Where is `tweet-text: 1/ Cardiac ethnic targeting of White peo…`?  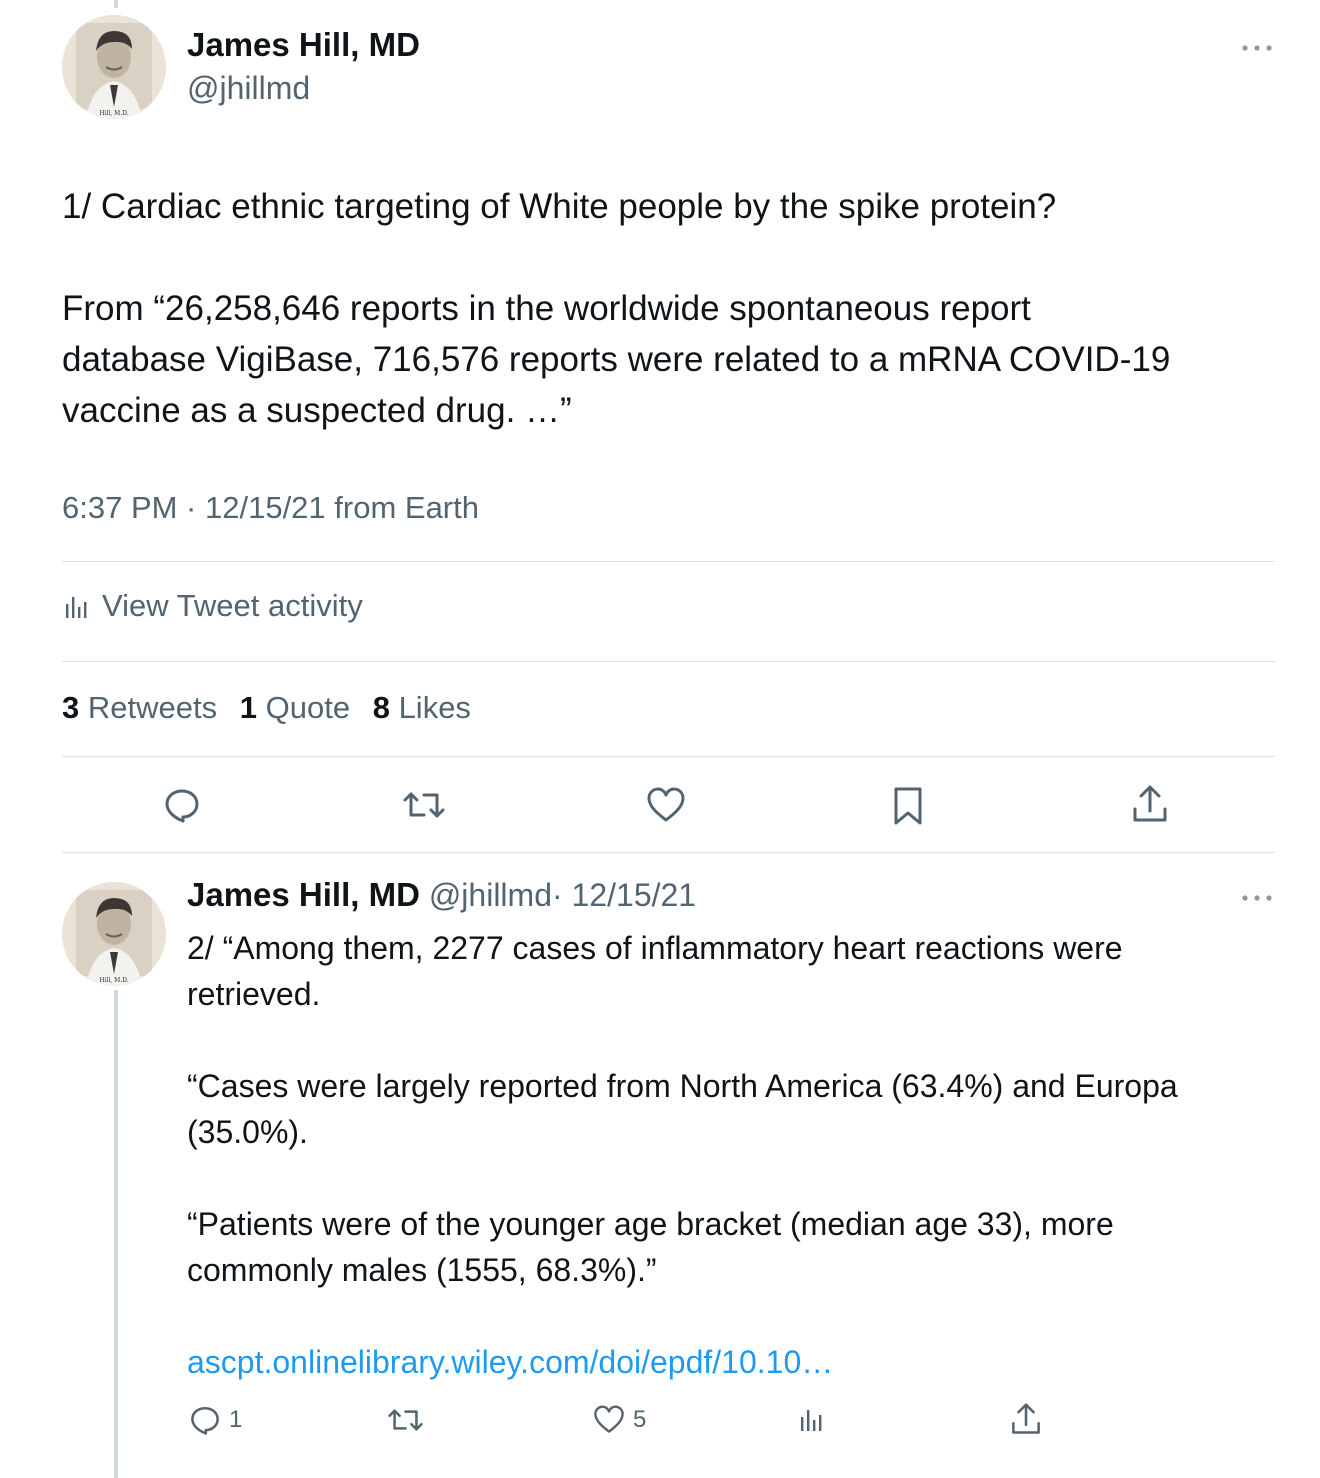 tweet-text: 1/ Cardiac ethnic targeting of White peo… is located at coordinates (616, 308).